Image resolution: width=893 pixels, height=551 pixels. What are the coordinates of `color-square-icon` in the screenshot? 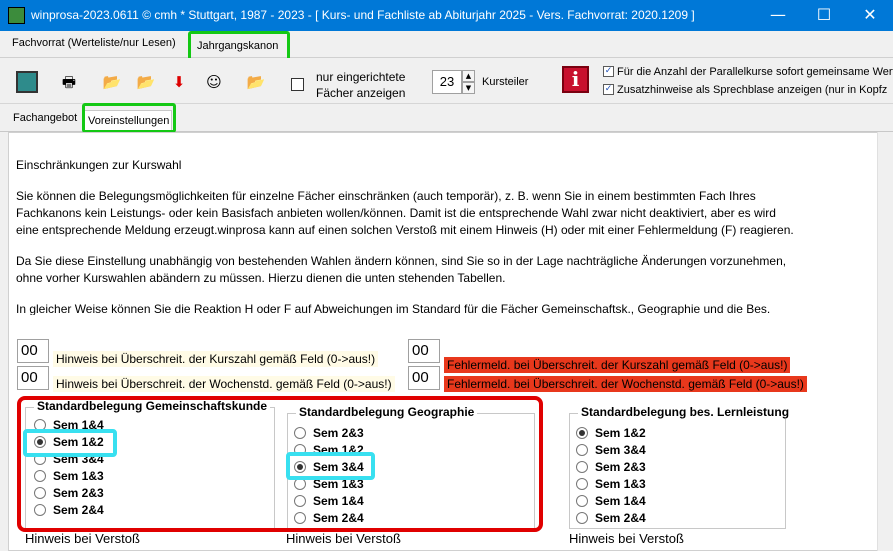 It's located at (27, 82).